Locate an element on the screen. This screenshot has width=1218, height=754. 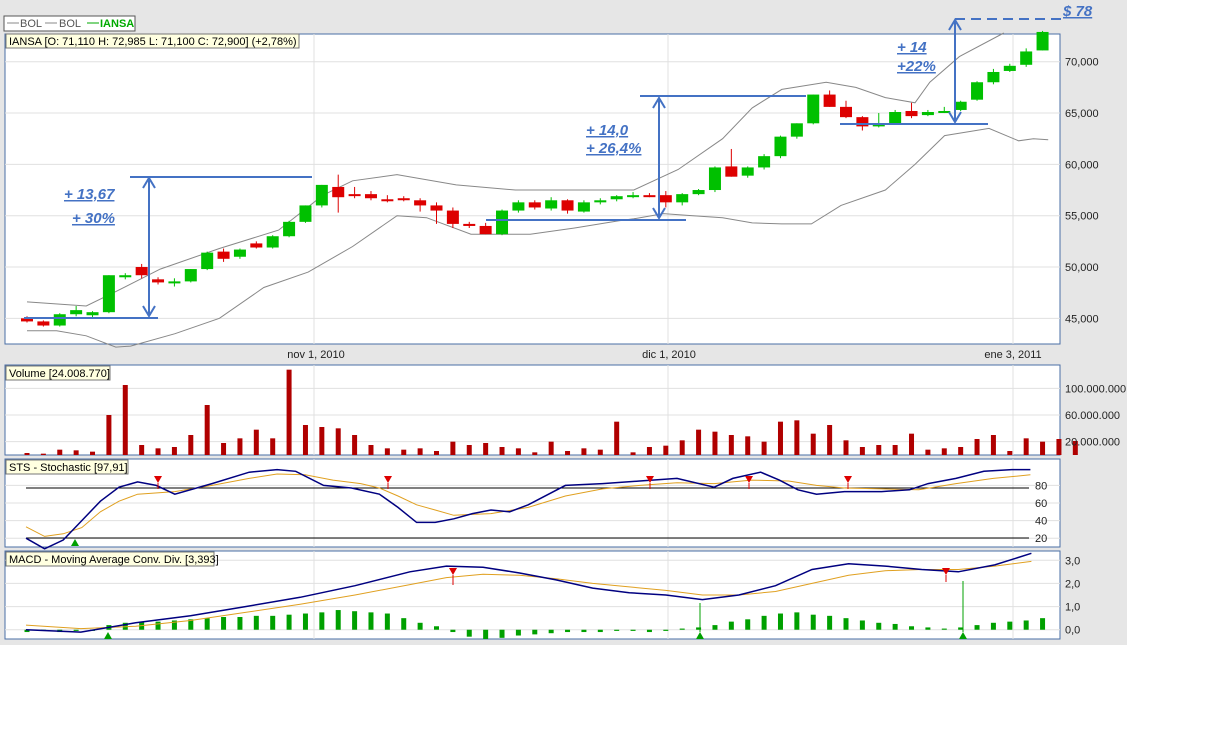
macd-y-tick: 1,0 is located at coordinates (1072, 608).